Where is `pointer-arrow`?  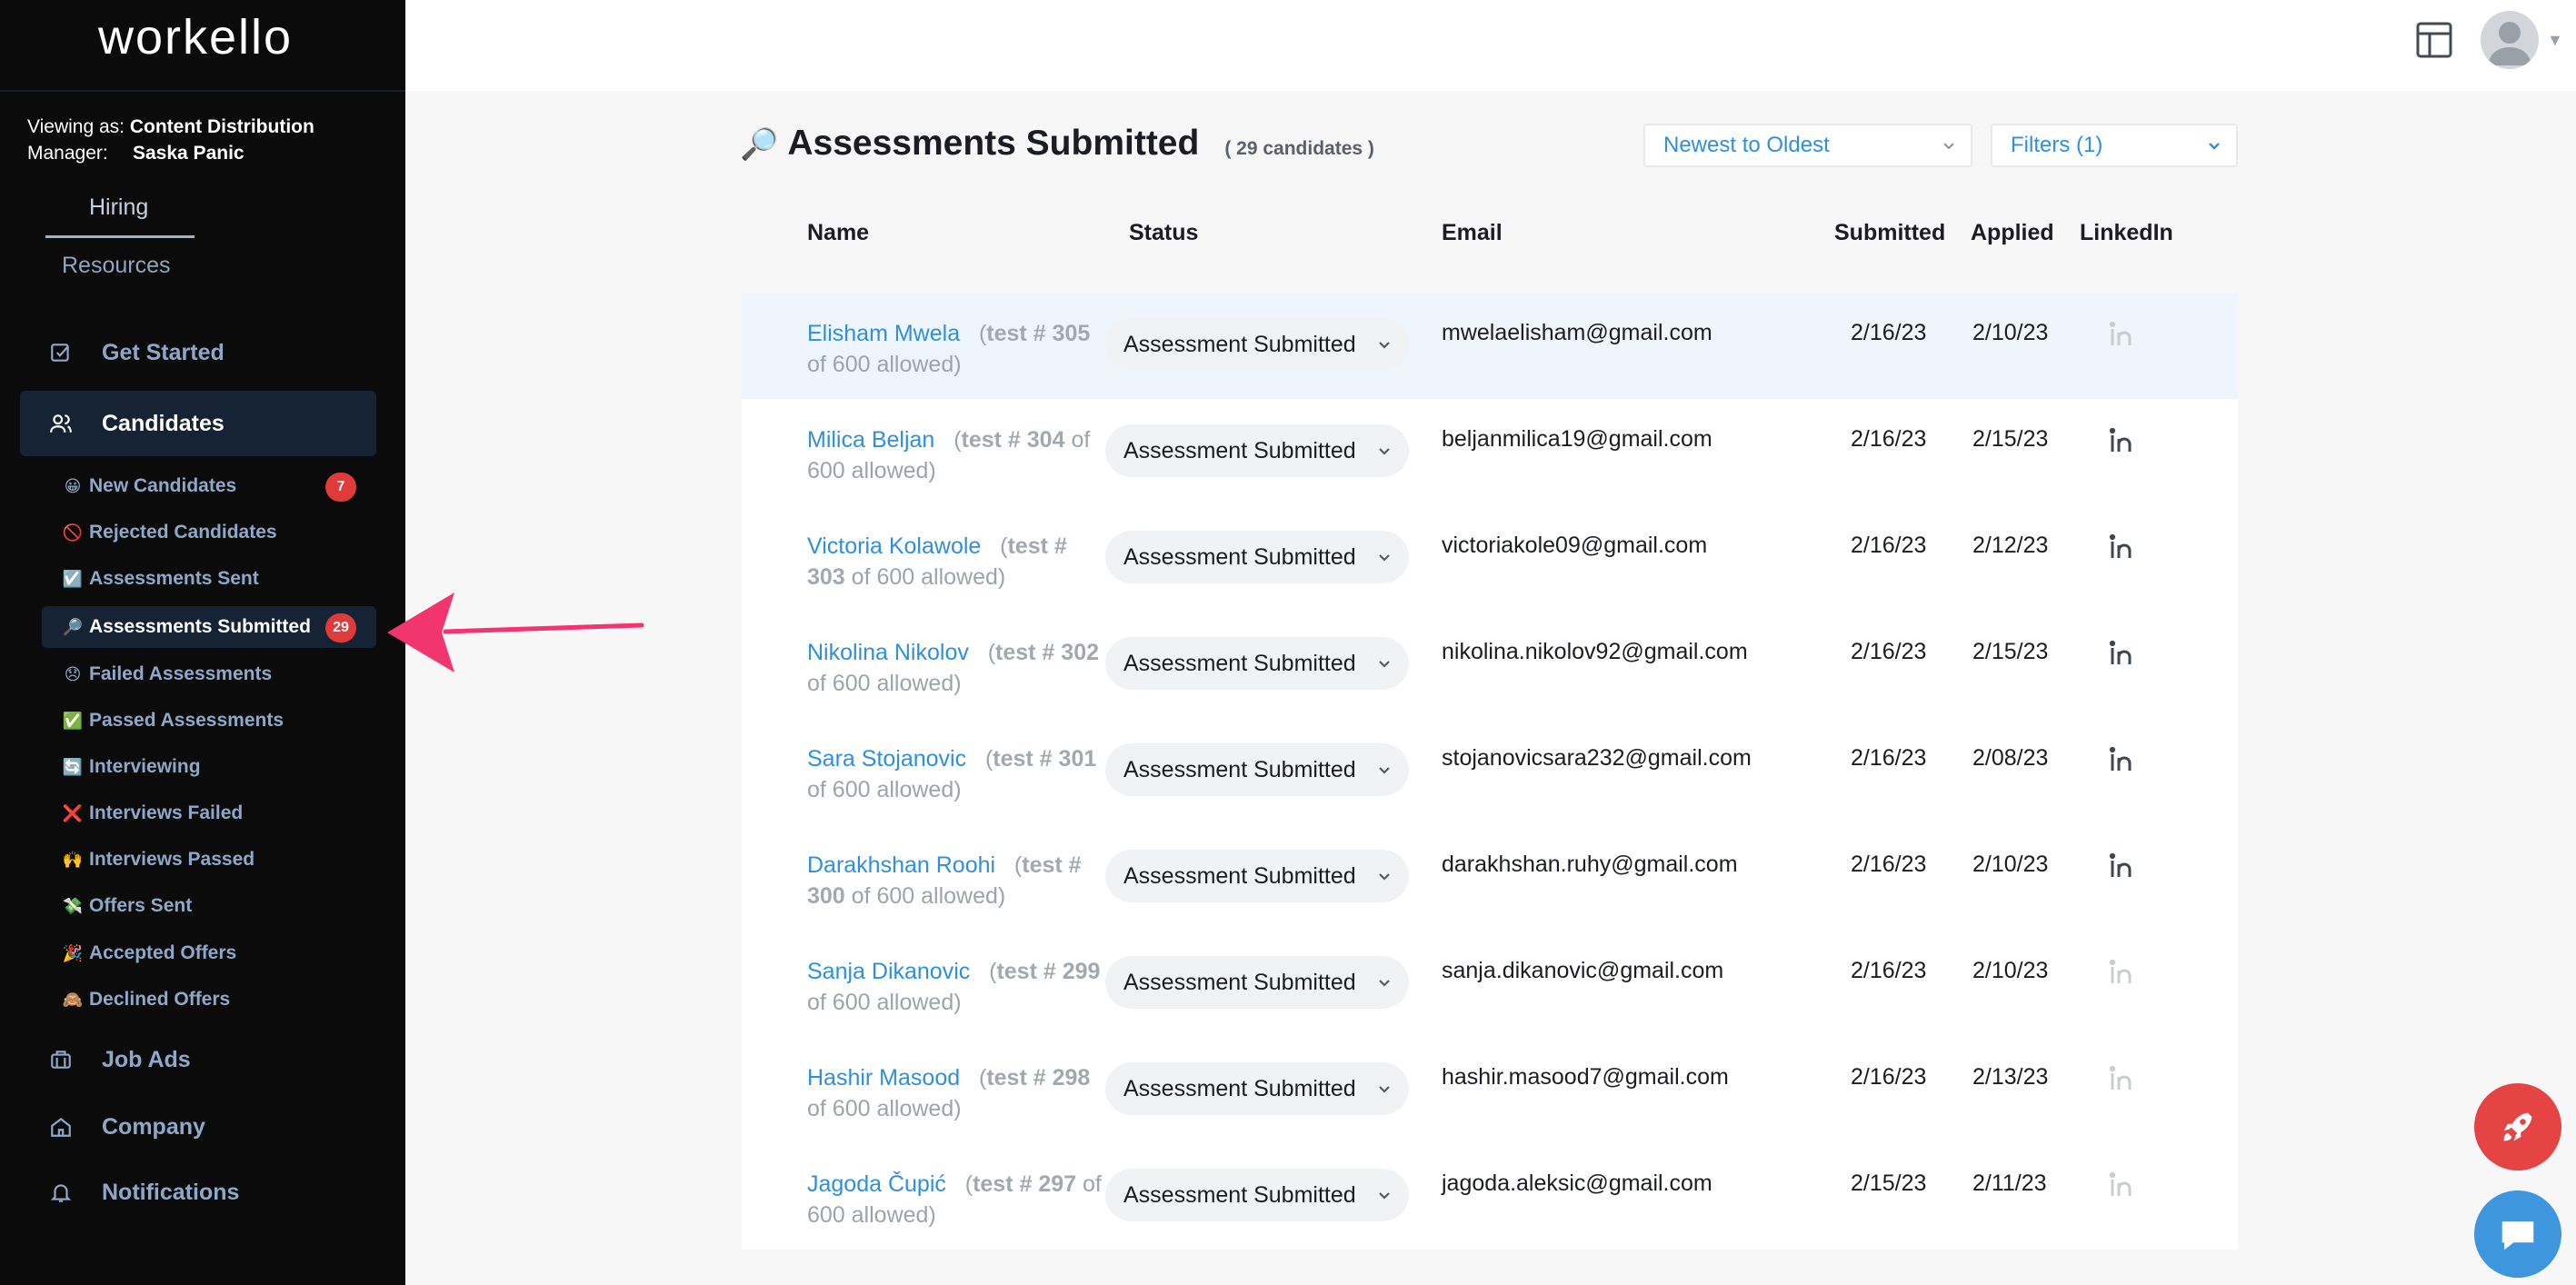
pointer-arrow is located at coordinates (515, 633).